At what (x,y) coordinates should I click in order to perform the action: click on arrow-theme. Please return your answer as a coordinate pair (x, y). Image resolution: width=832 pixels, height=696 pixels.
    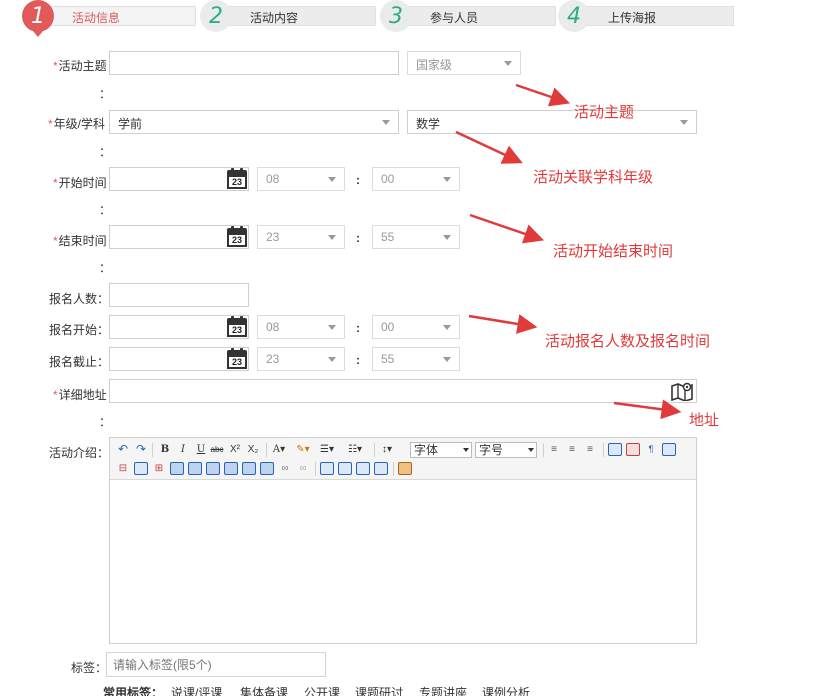
    Looking at the image, I should click on (543, 95).